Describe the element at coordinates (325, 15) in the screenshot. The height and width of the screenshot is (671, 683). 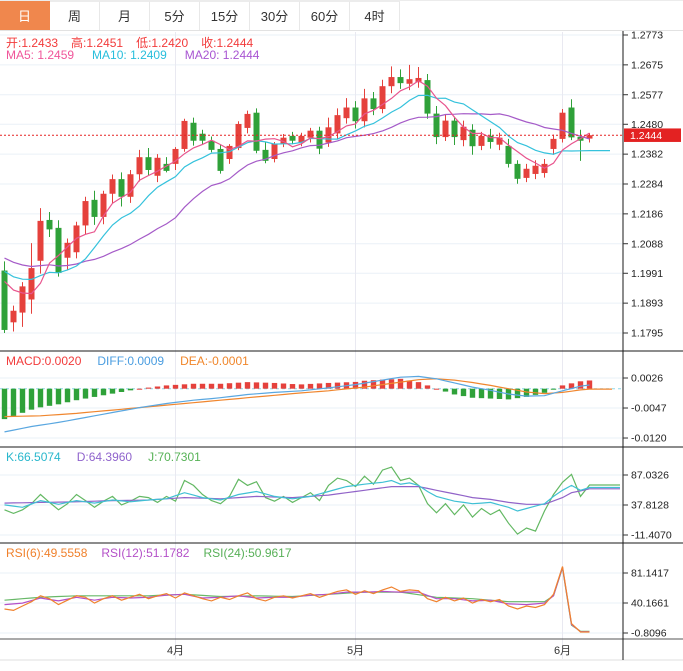
I see `tab-60min: 60分` at that location.